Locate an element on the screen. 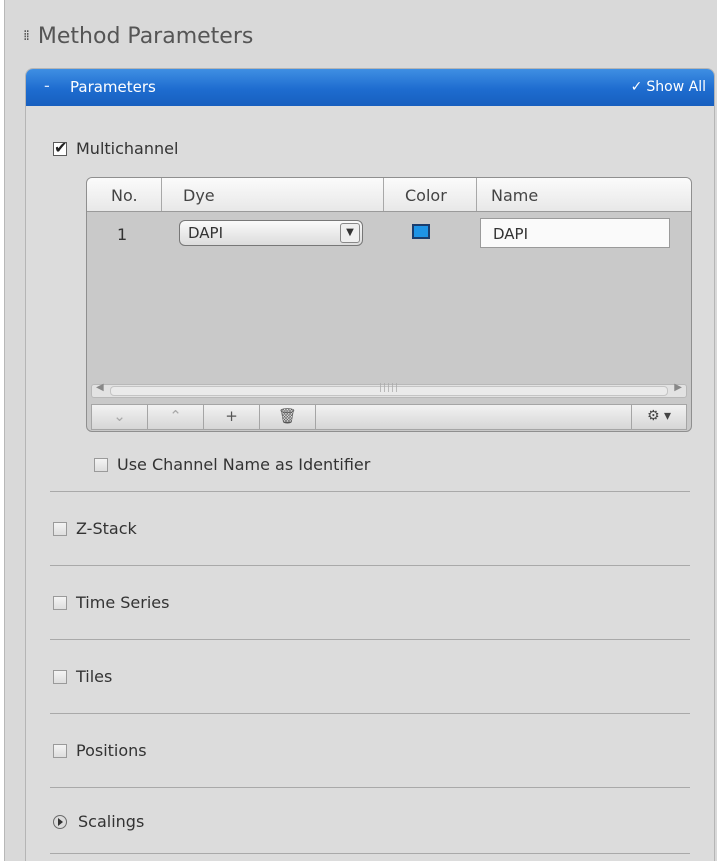 Image resolution: width=717 pixels, height=861 pixels. use-channel-name-checkbox is located at coordinates (101, 464).